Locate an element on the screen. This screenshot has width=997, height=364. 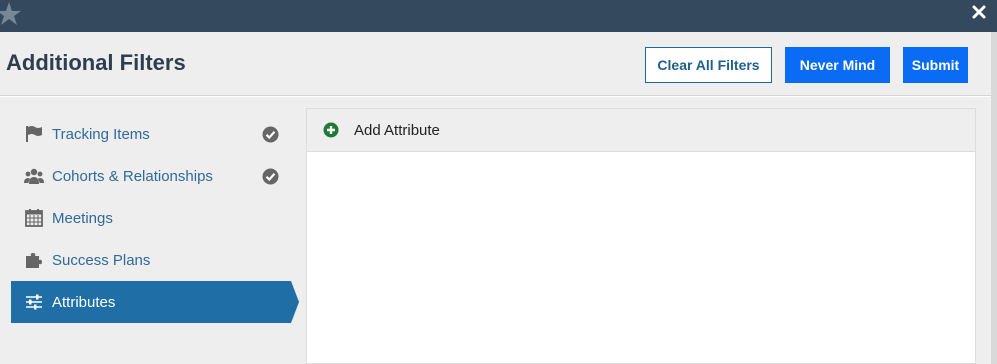
never-mind-button: Never Mind is located at coordinates (837, 65).